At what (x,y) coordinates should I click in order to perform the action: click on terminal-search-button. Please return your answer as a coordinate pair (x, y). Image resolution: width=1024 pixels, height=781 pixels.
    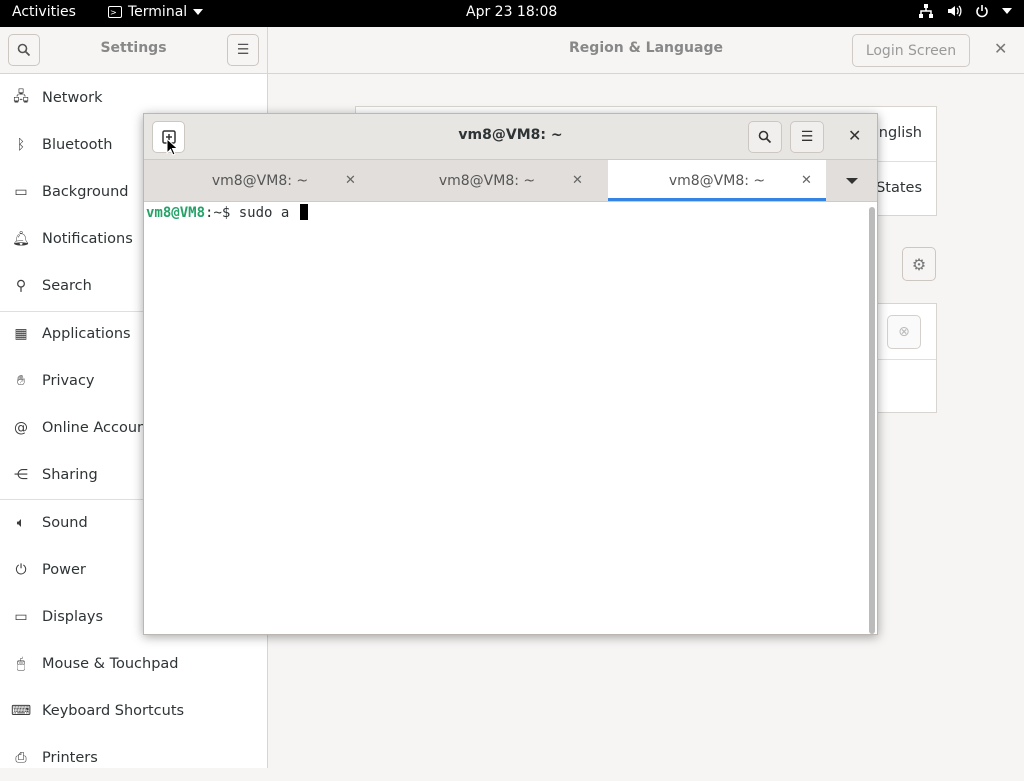
    Looking at the image, I should click on (765, 137).